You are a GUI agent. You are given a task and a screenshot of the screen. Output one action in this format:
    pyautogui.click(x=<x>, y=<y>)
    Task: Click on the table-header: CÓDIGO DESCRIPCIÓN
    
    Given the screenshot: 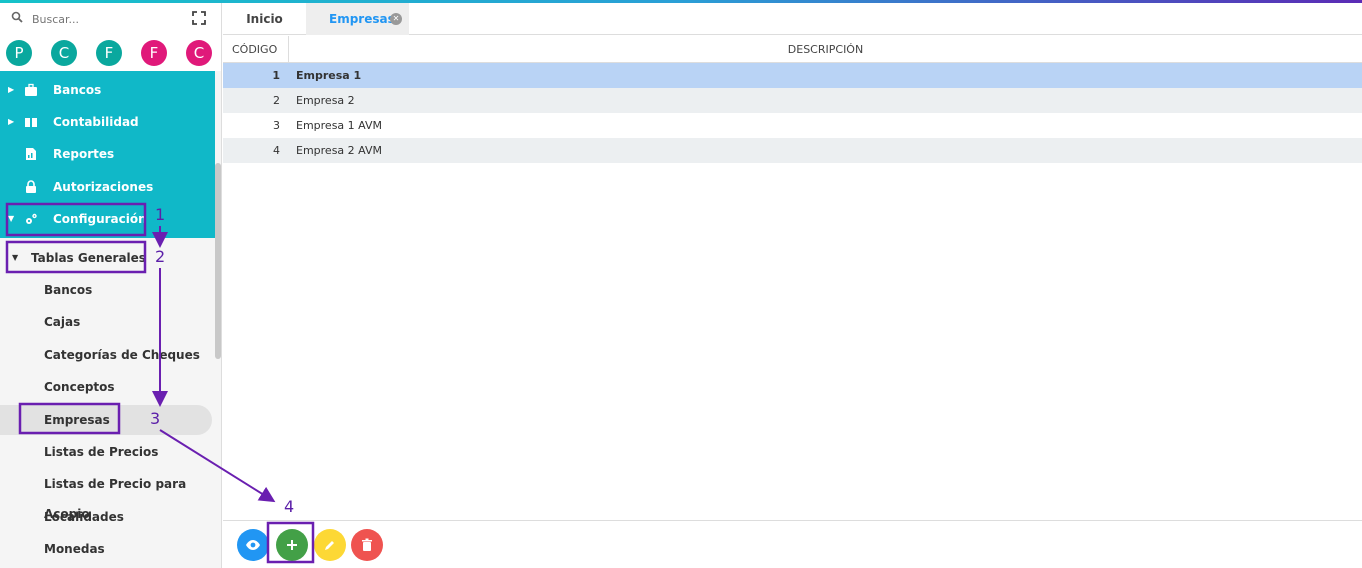 What is the action you would take?
    pyautogui.click(x=792, y=49)
    